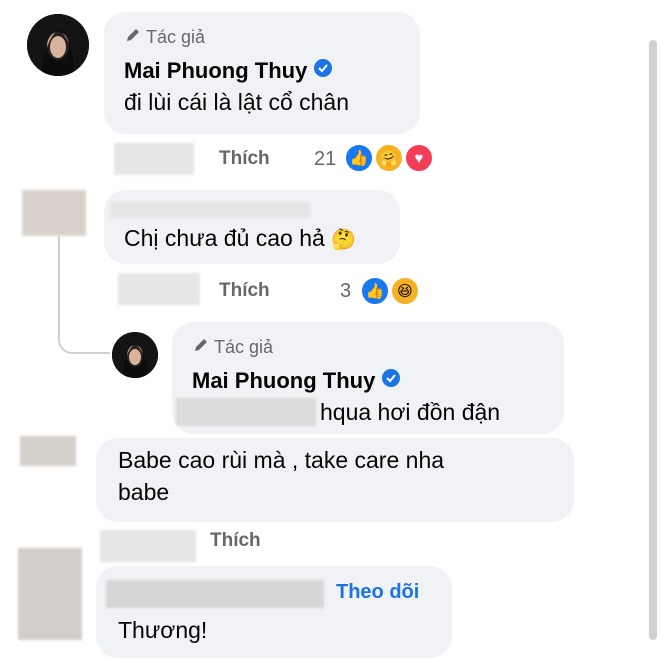  Describe the element at coordinates (345, 291) in the screenshot. I see `reaction-count: 3` at that location.